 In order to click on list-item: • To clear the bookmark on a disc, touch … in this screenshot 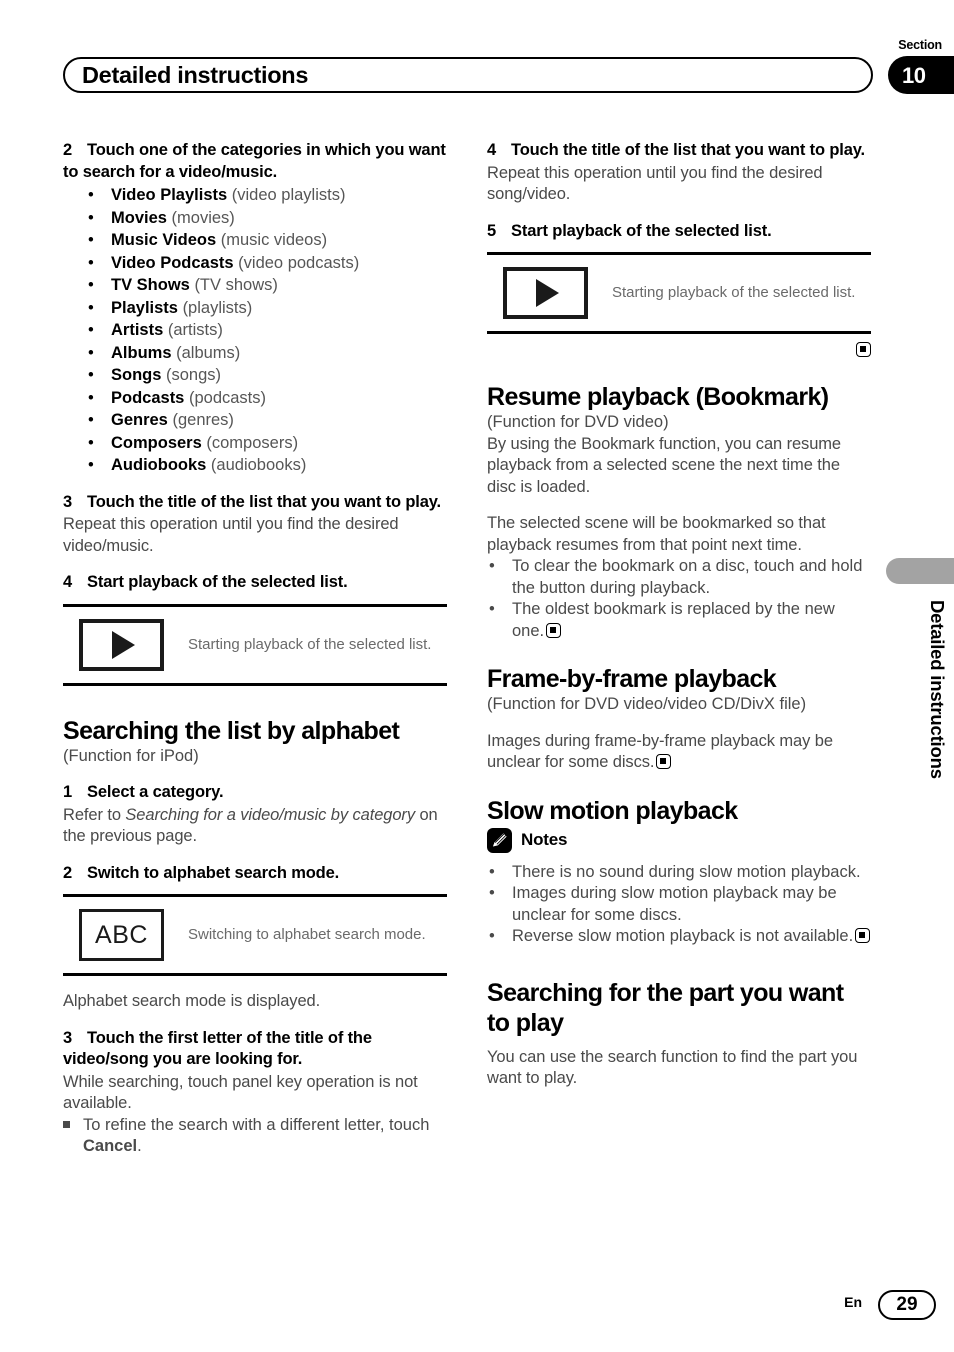, I will do `click(679, 577)`.